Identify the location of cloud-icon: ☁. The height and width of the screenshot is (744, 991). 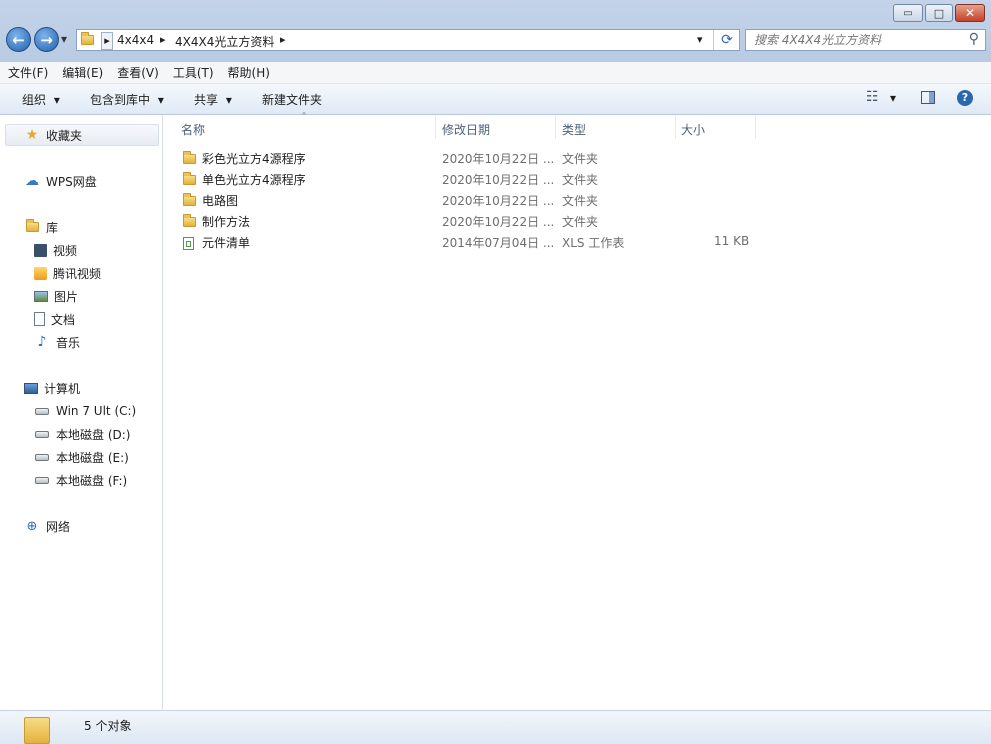
(32, 181).